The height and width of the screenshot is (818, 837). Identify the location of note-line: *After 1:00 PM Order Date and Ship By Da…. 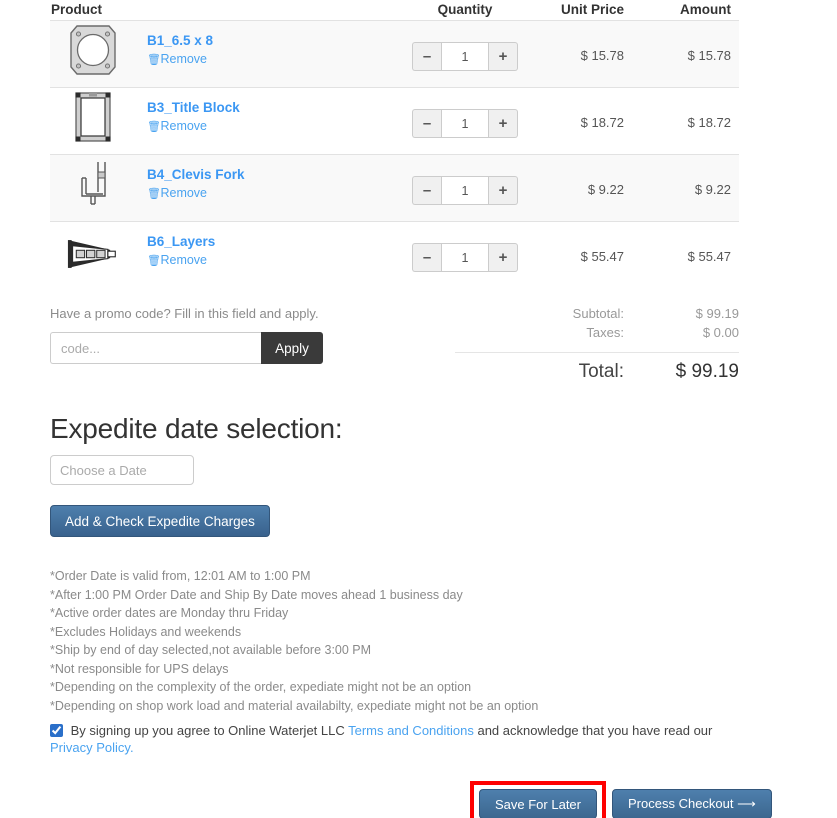
(256, 594).